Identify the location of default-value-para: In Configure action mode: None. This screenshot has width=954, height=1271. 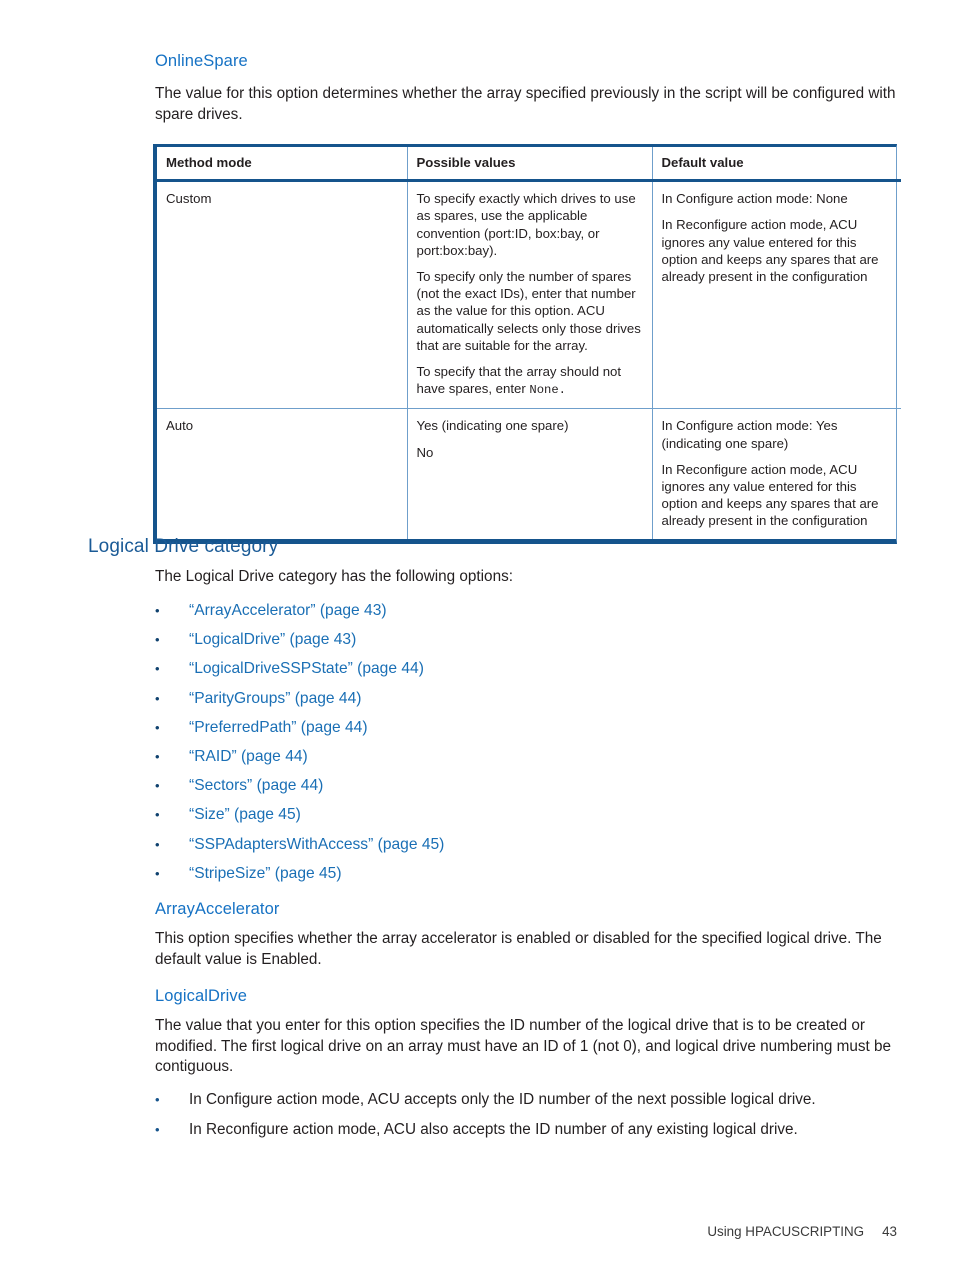
(754, 199).